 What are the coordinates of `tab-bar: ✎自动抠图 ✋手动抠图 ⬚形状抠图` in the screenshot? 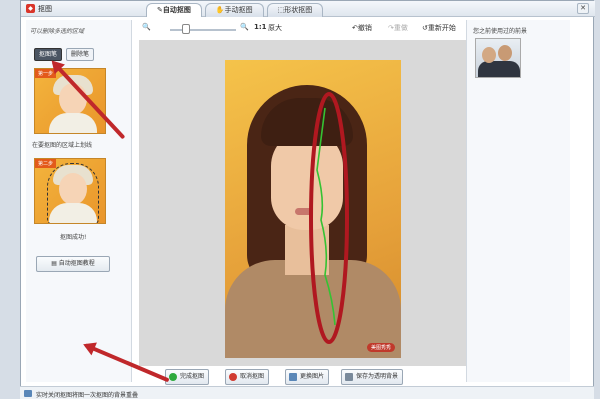 It's located at (235, 10).